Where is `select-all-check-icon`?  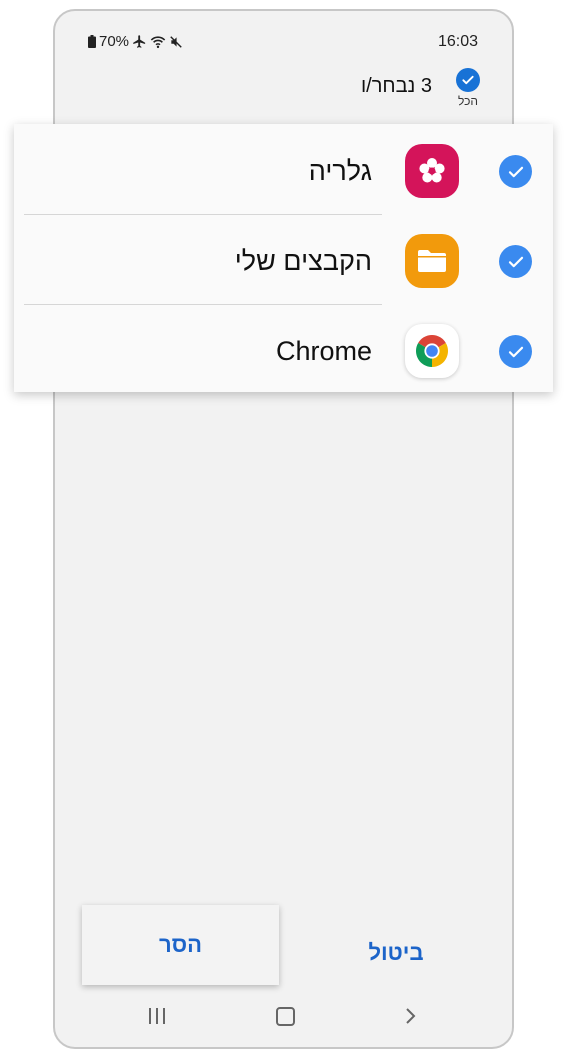
select-all-check-icon is located at coordinates (468, 80).